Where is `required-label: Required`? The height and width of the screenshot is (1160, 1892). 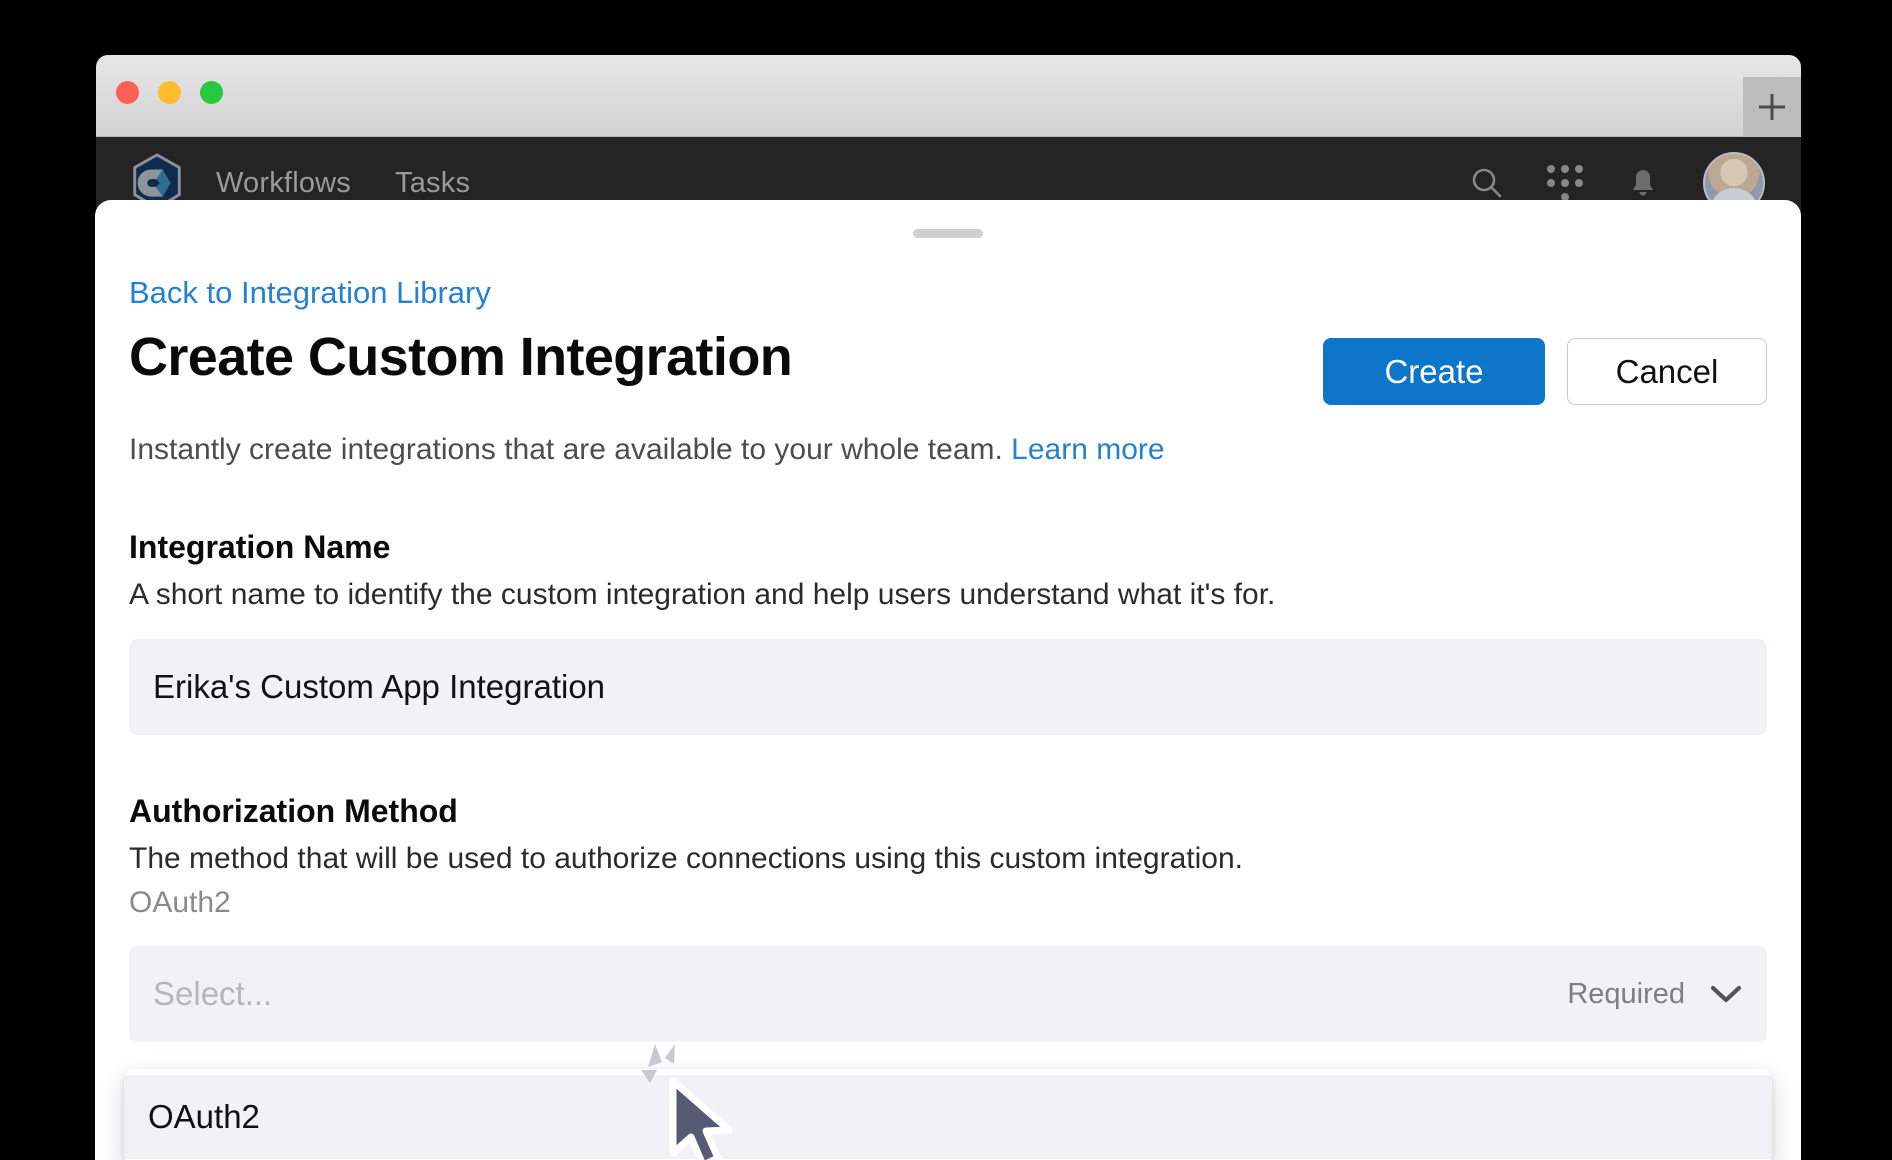
required-label: Required is located at coordinates (1626, 993).